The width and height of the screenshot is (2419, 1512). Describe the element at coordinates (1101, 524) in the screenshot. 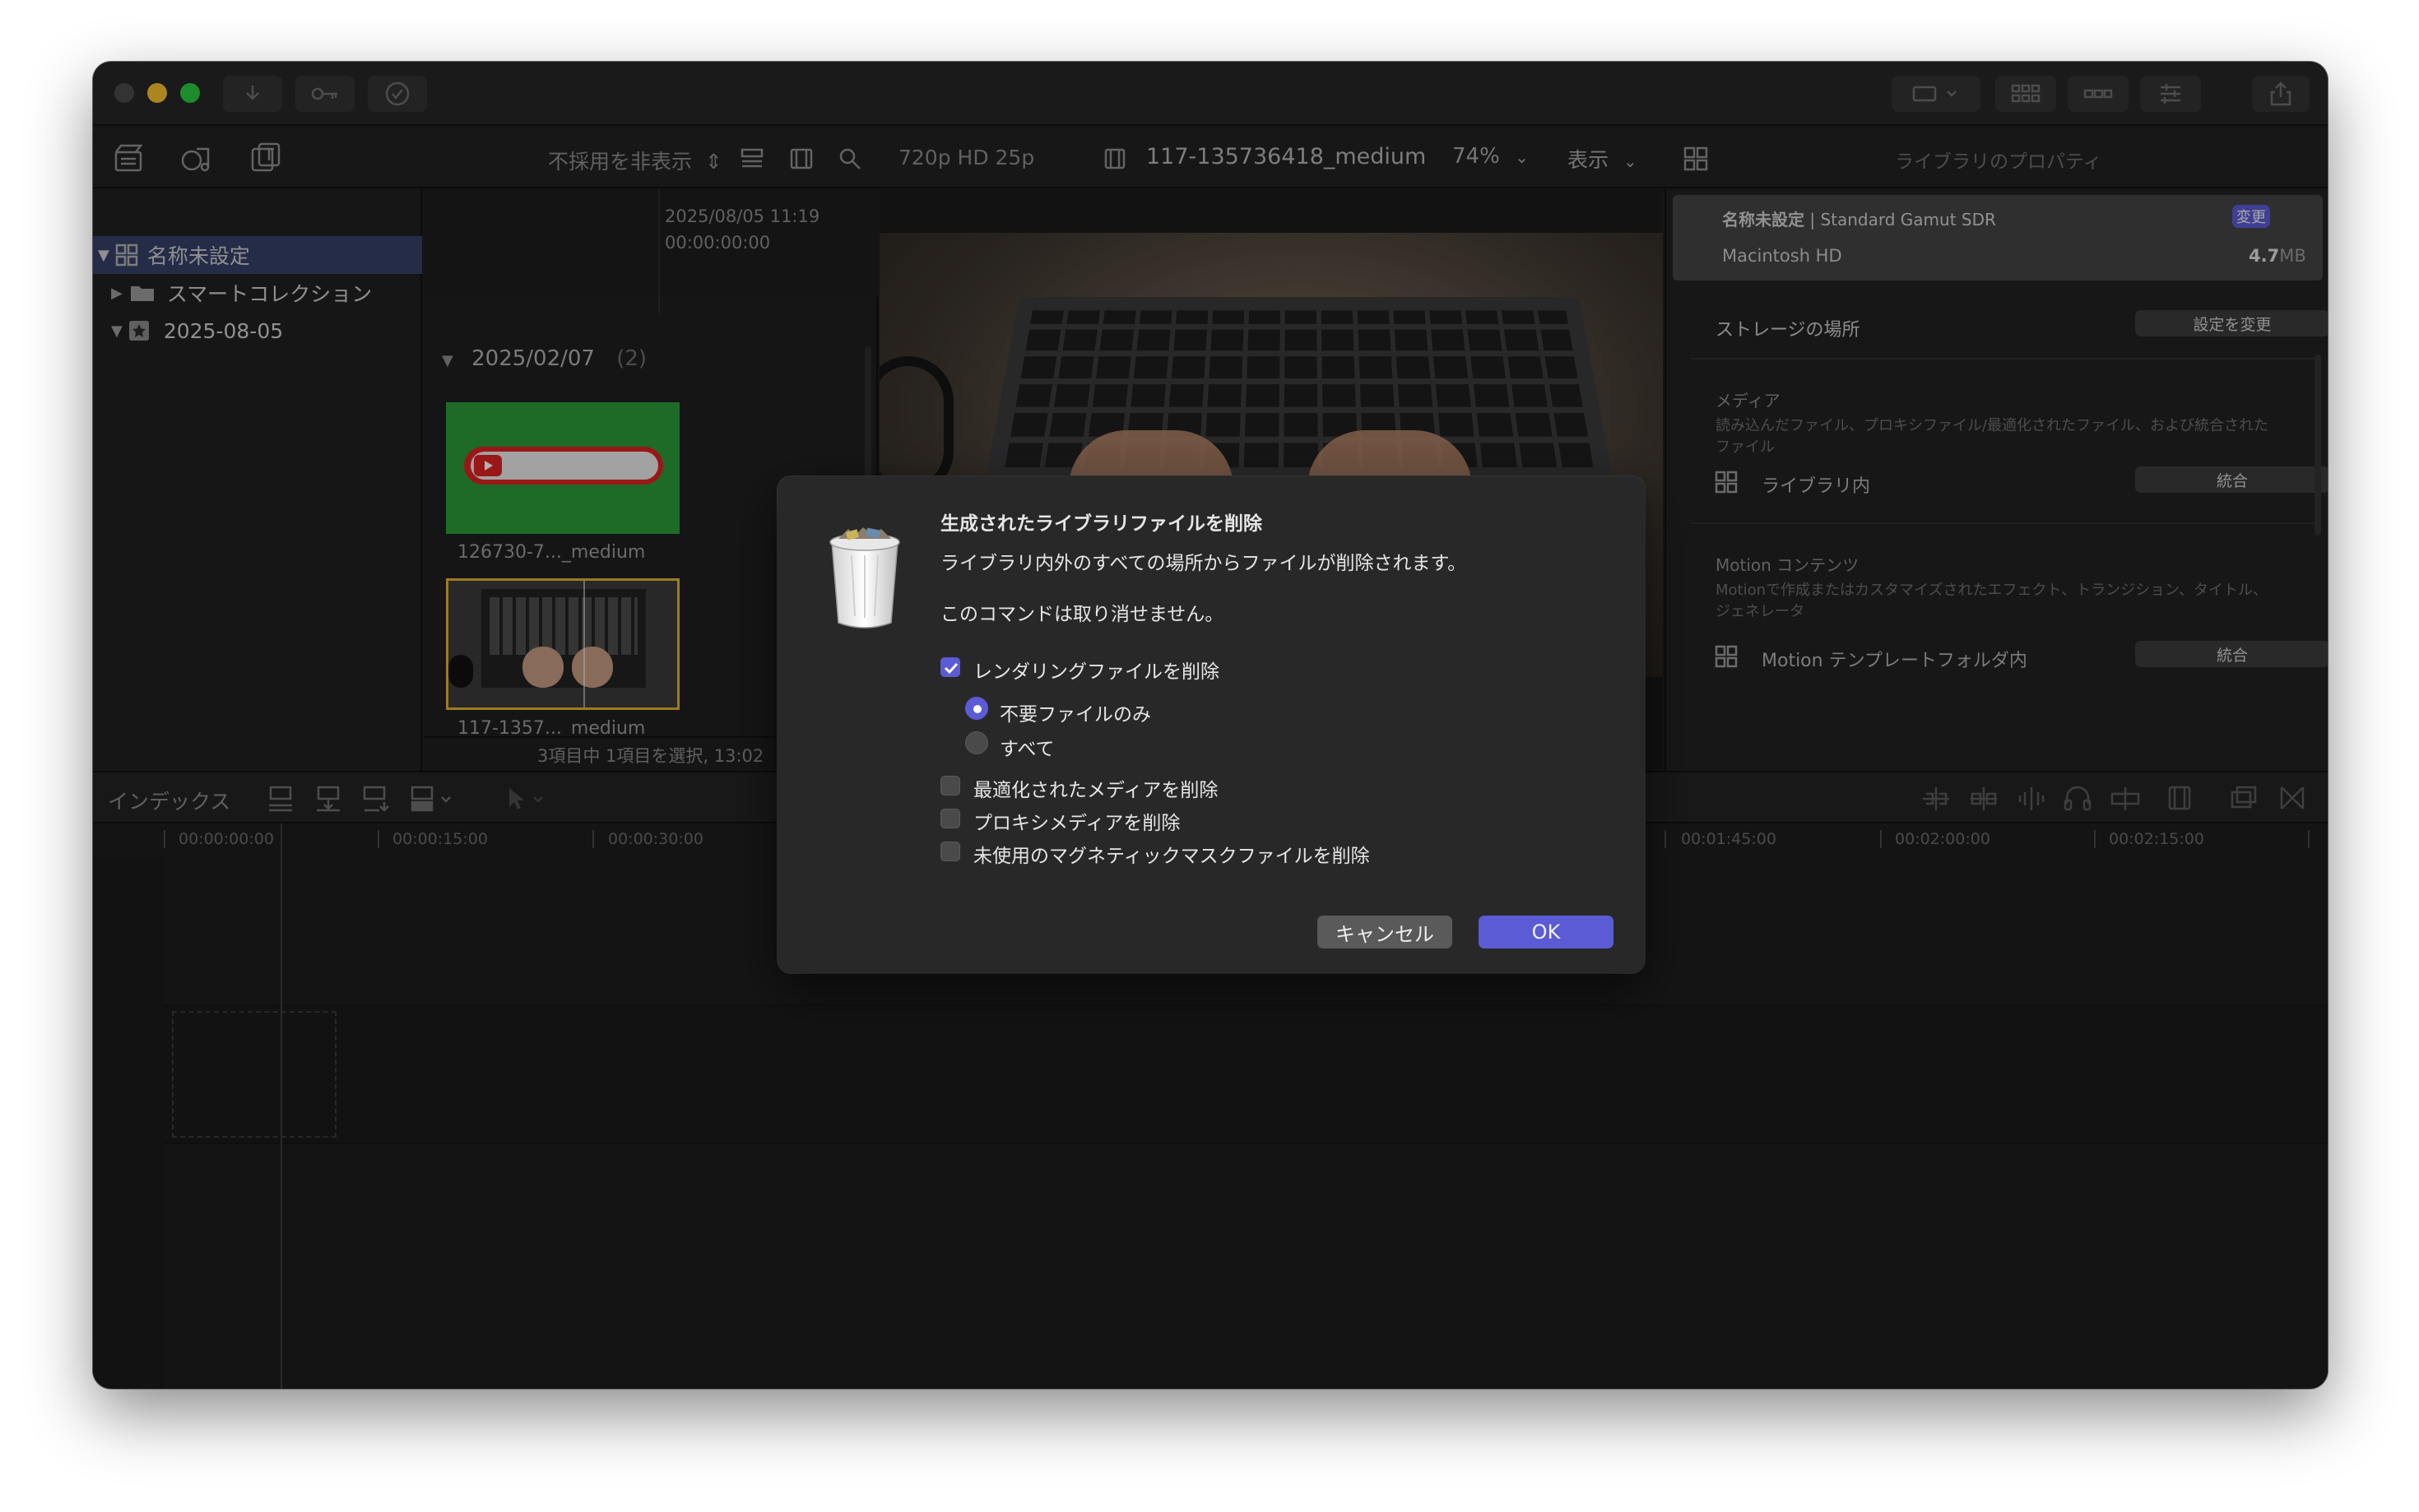

I see `dialog-title: 生成されたライブラリファイルを削除` at that location.